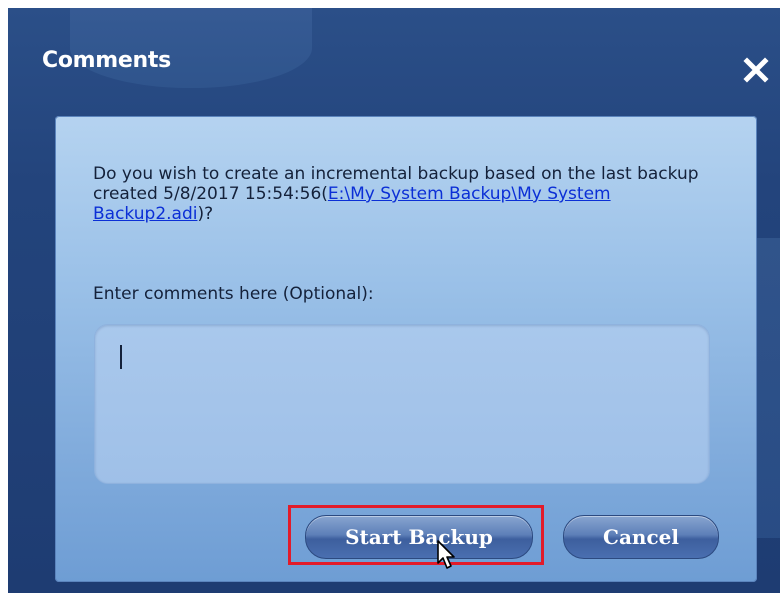 Image resolution: width=780 pixels, height=593 pixels. Describe the element at coordinates (233, 294) in the screenshot. I see `comments-label: Enter comments here (Optional):` at that location.